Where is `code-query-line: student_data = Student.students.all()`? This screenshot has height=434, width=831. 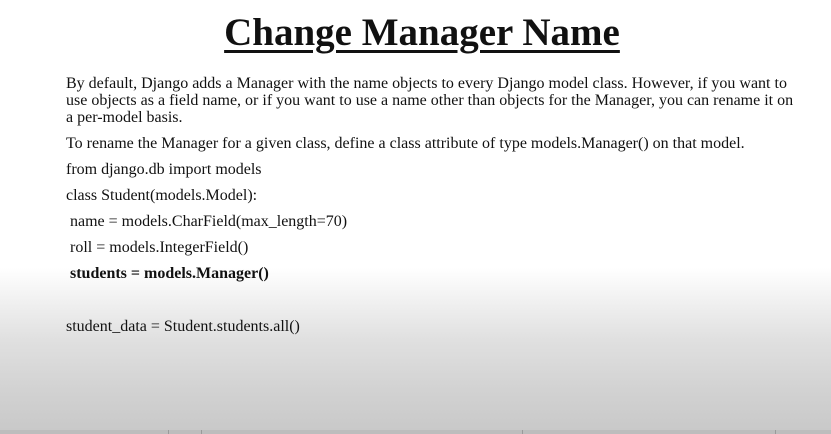
code-query-line: student_data = Student.students.all() is located at coordinates (183, 326).